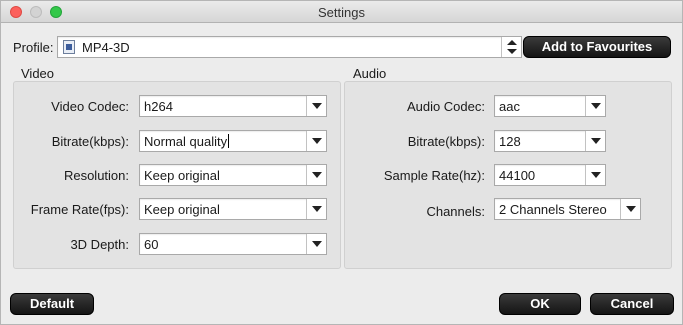 This screenshot has width=683, height=325. Describe the element at coordinates (52, 304) in the screenshot. I see `default-button: Default` at that location.